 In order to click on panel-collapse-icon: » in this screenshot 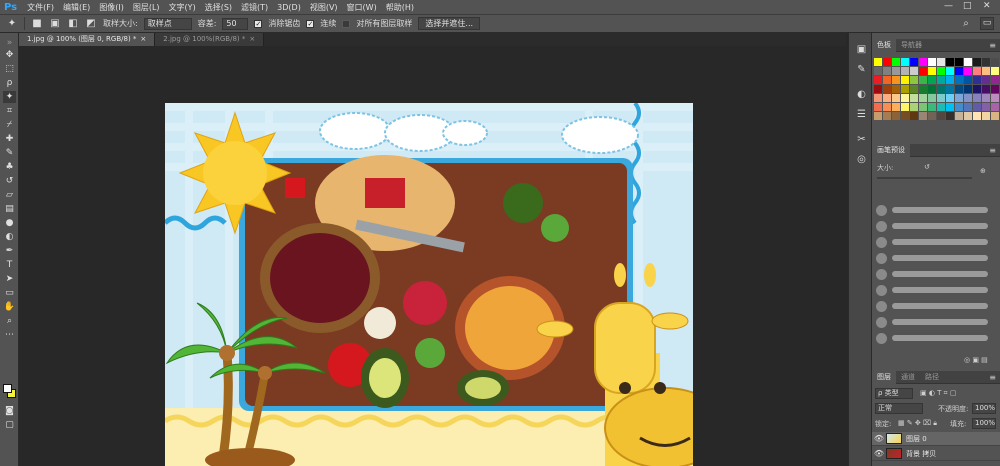, I will do `click(9, 43)`.